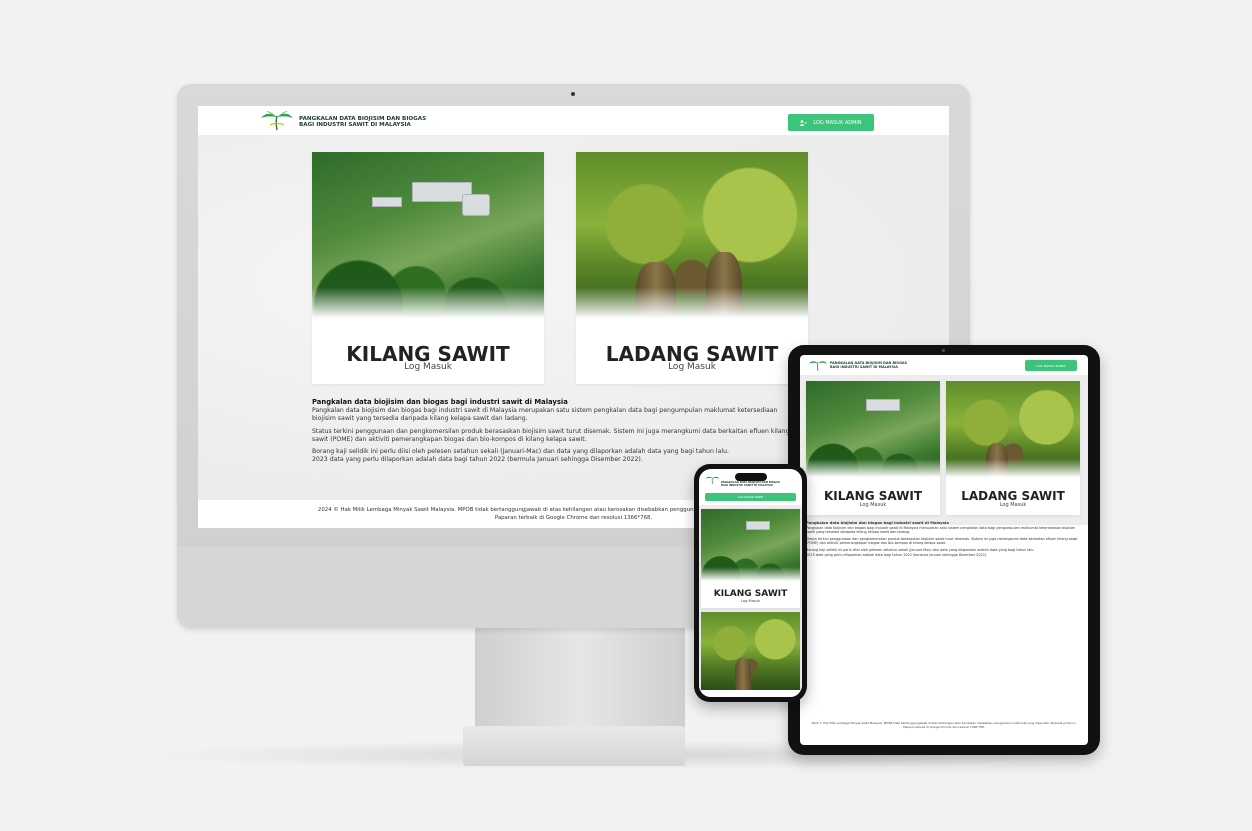  What do you see at coordinates (943, 350) in the screenshot?
I see `tablet-camera` at bounding box center [943, 350].